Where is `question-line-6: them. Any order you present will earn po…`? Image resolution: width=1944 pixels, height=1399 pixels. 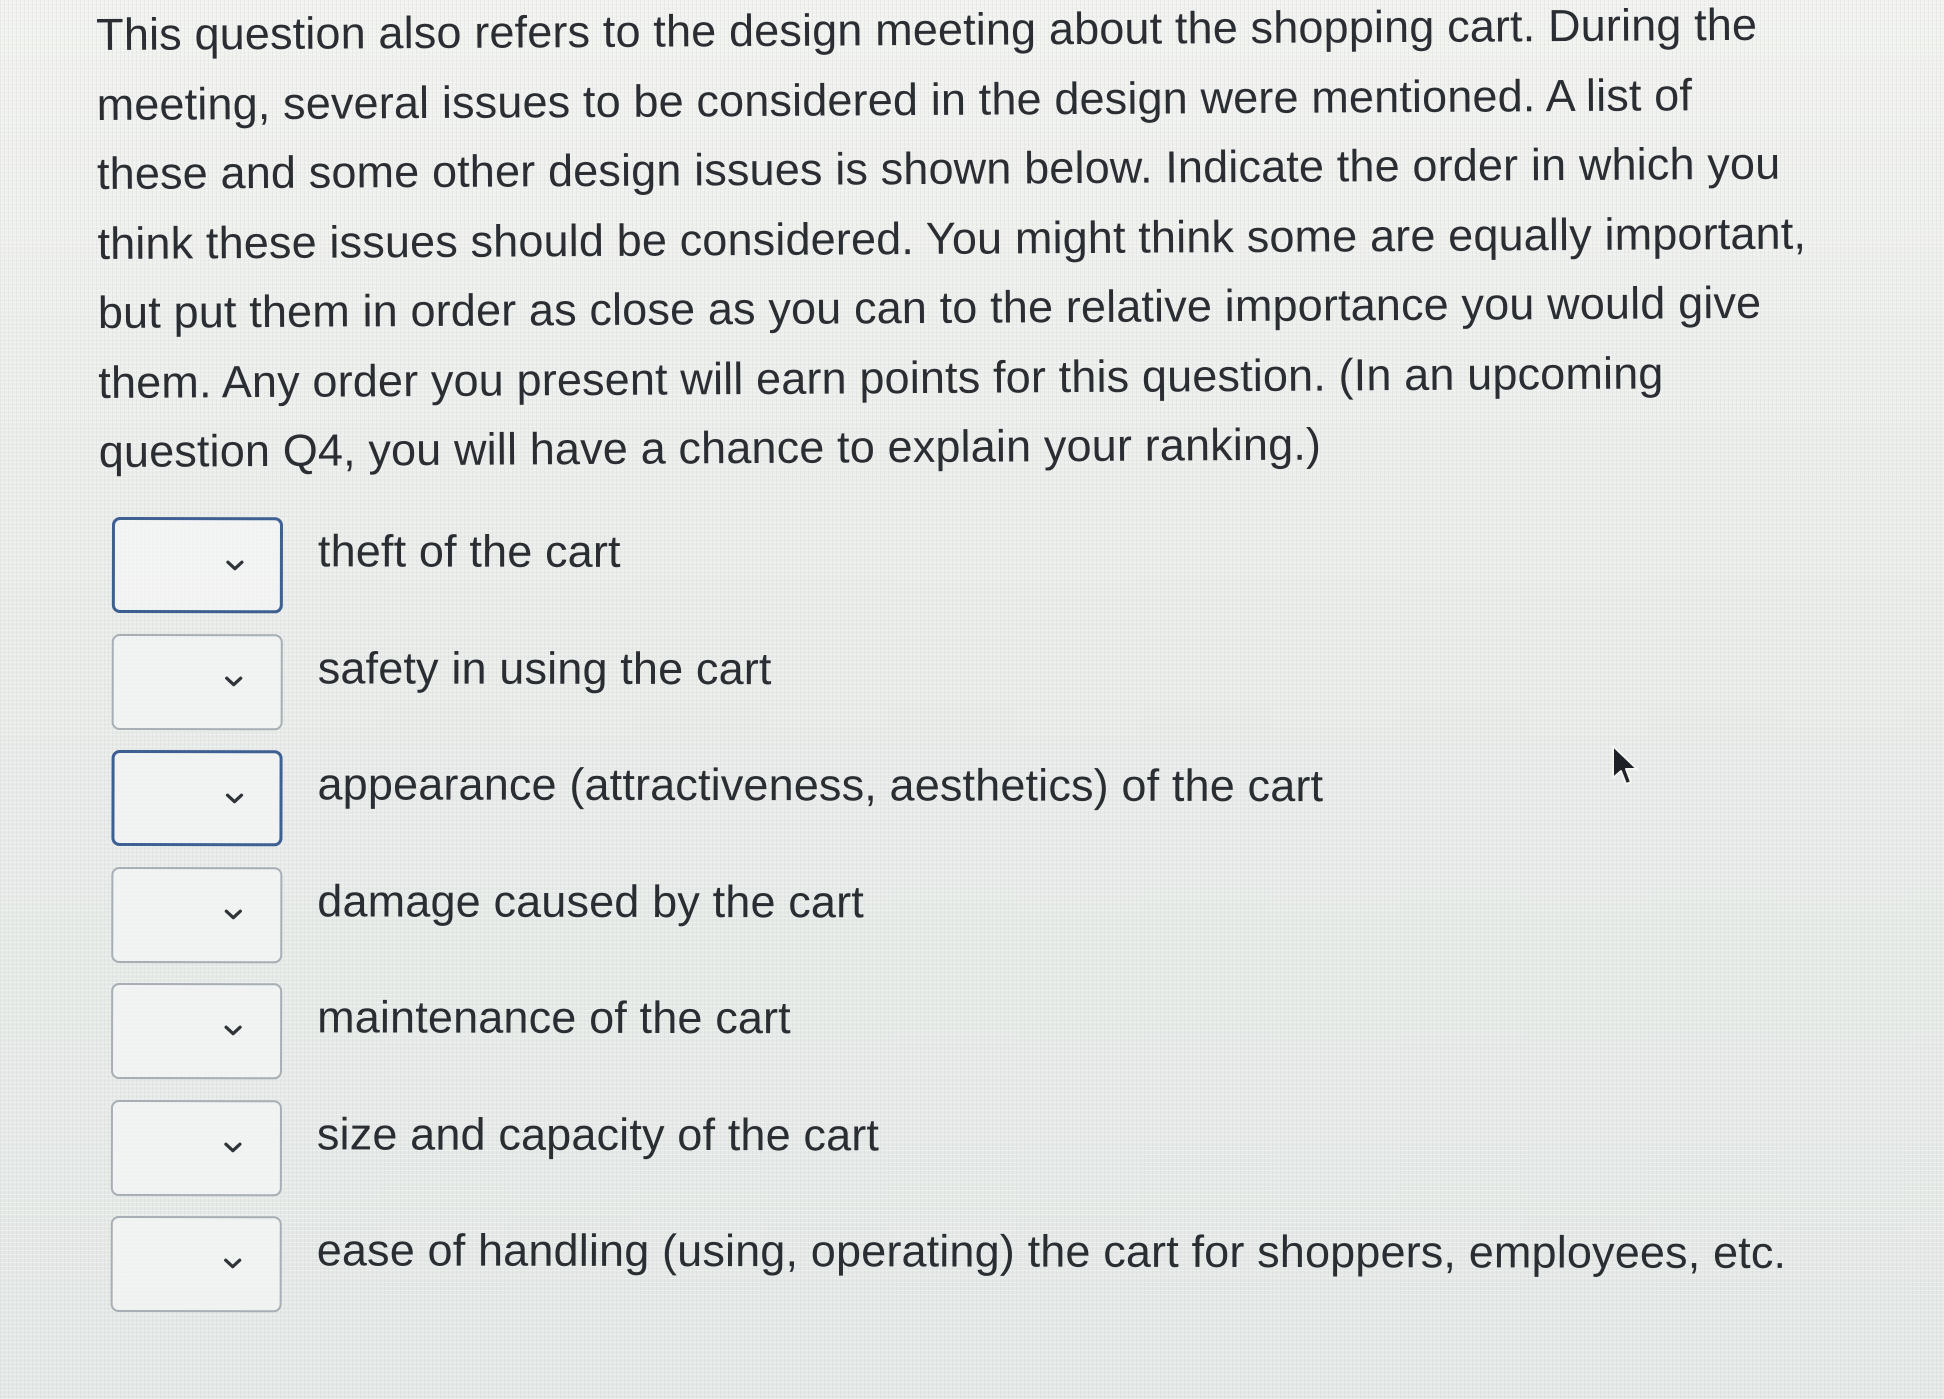
question-line-6: them. Any order you present will earn po… is located at coordinates (881, 377).